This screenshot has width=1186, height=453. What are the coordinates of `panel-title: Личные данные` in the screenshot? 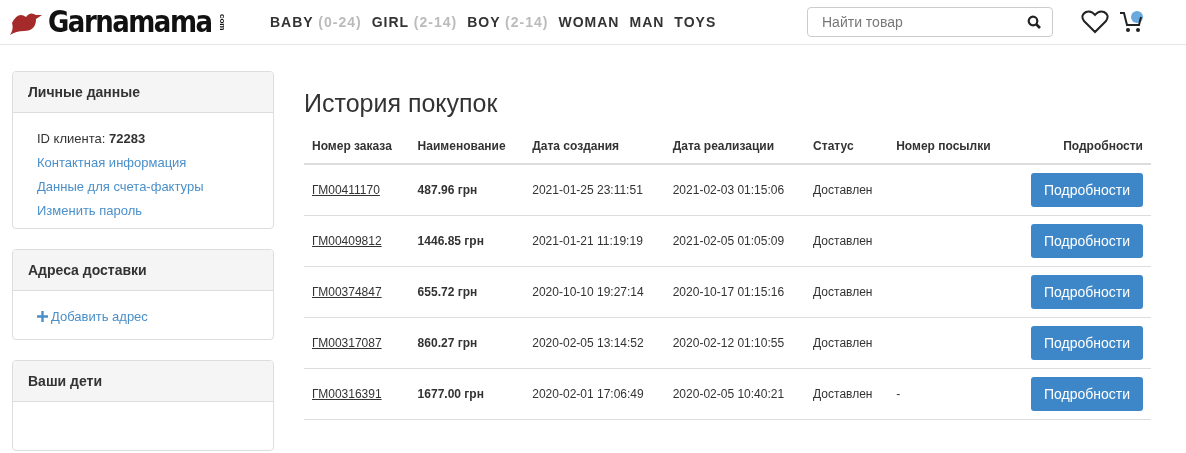 It's located at (143, 92).